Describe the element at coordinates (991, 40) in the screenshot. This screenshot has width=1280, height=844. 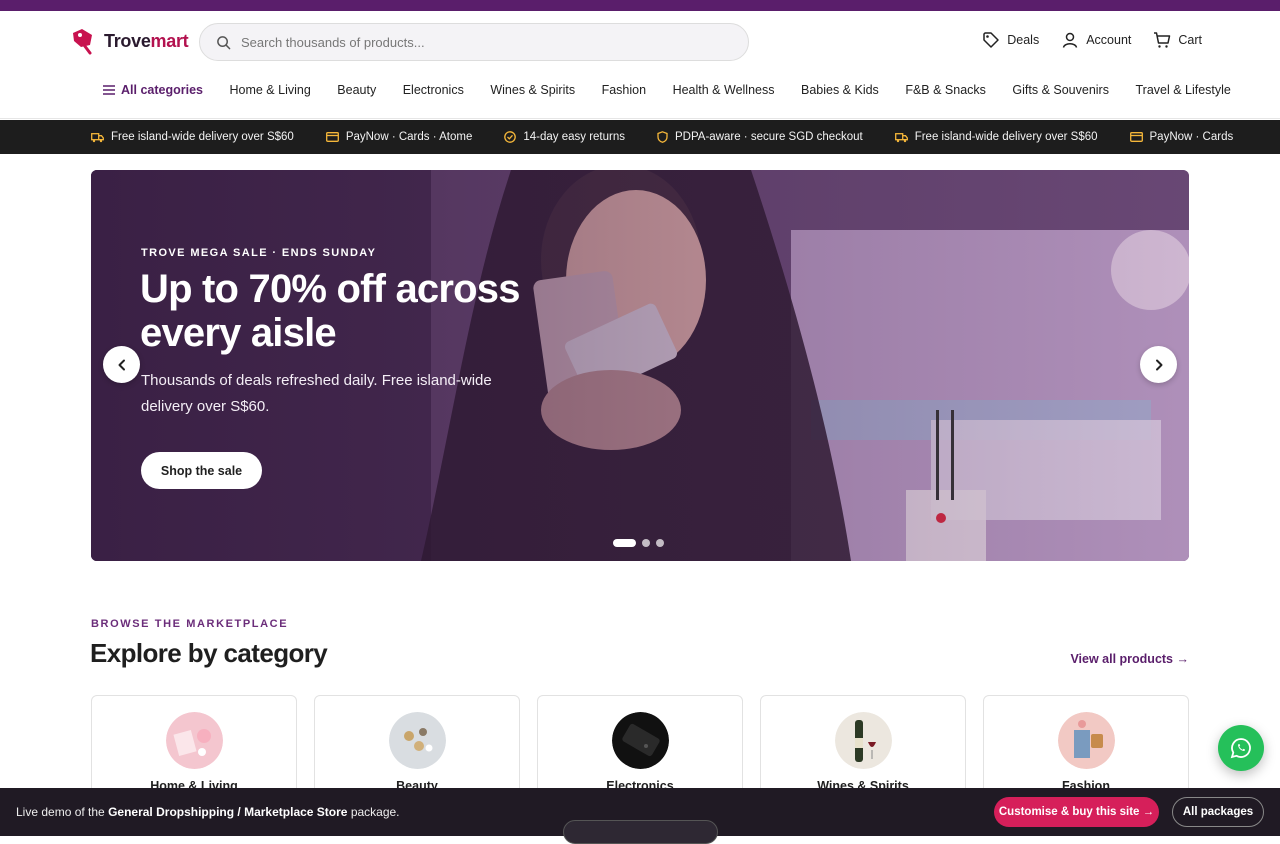
I see `tag-icon` at that location.